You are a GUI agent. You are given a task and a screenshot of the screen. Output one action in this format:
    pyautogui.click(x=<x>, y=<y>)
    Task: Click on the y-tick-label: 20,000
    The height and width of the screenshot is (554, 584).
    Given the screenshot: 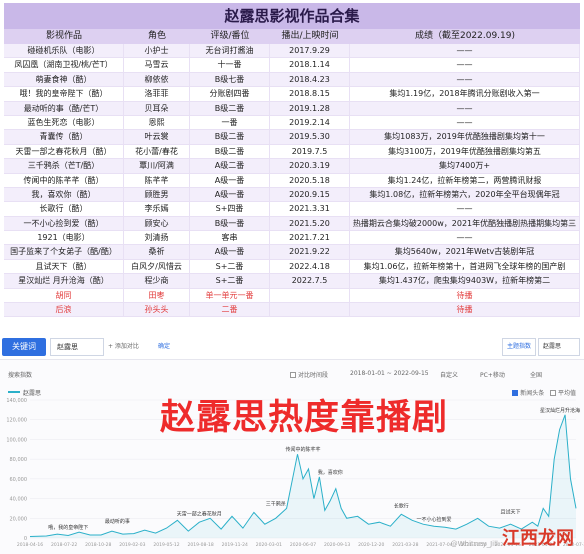 What is the action you would take?
    pyautogui.click(x=19, y=519)
    